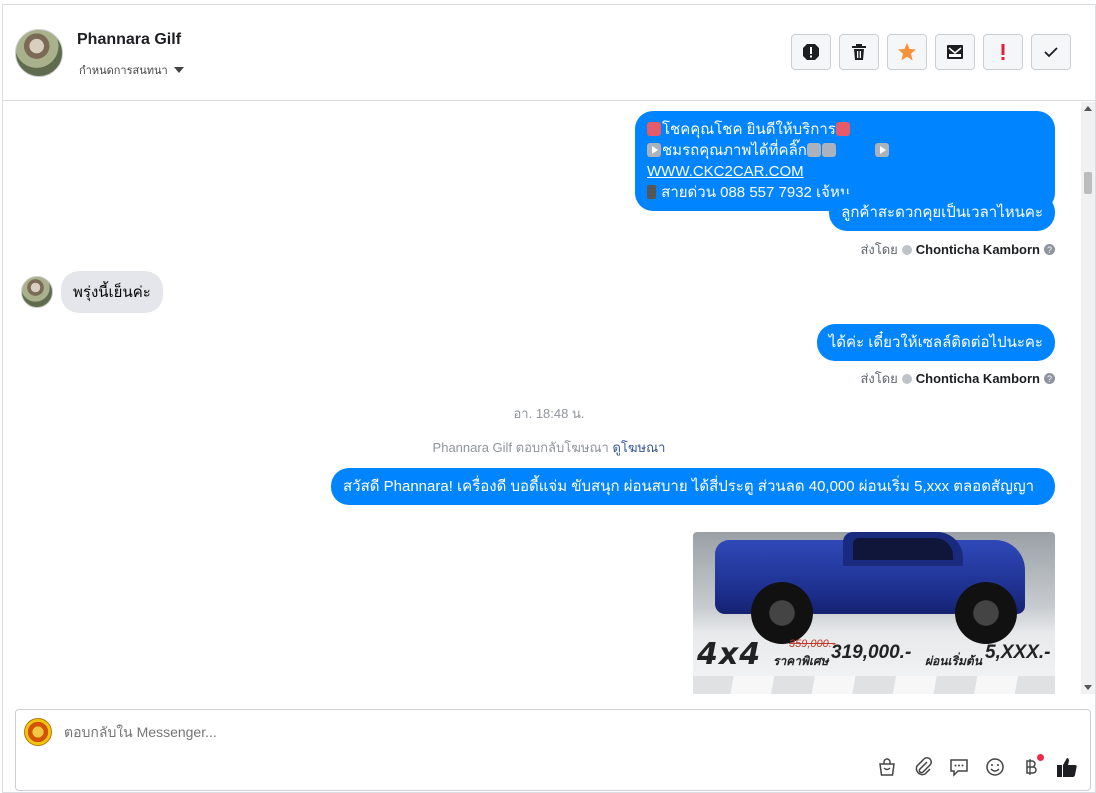  What do you see at coordinates (549, 53) in the screenshot?
I see `conversation-header: Phannara Gilf กำหนดการสนทนา` at bounding box center [549, 53].